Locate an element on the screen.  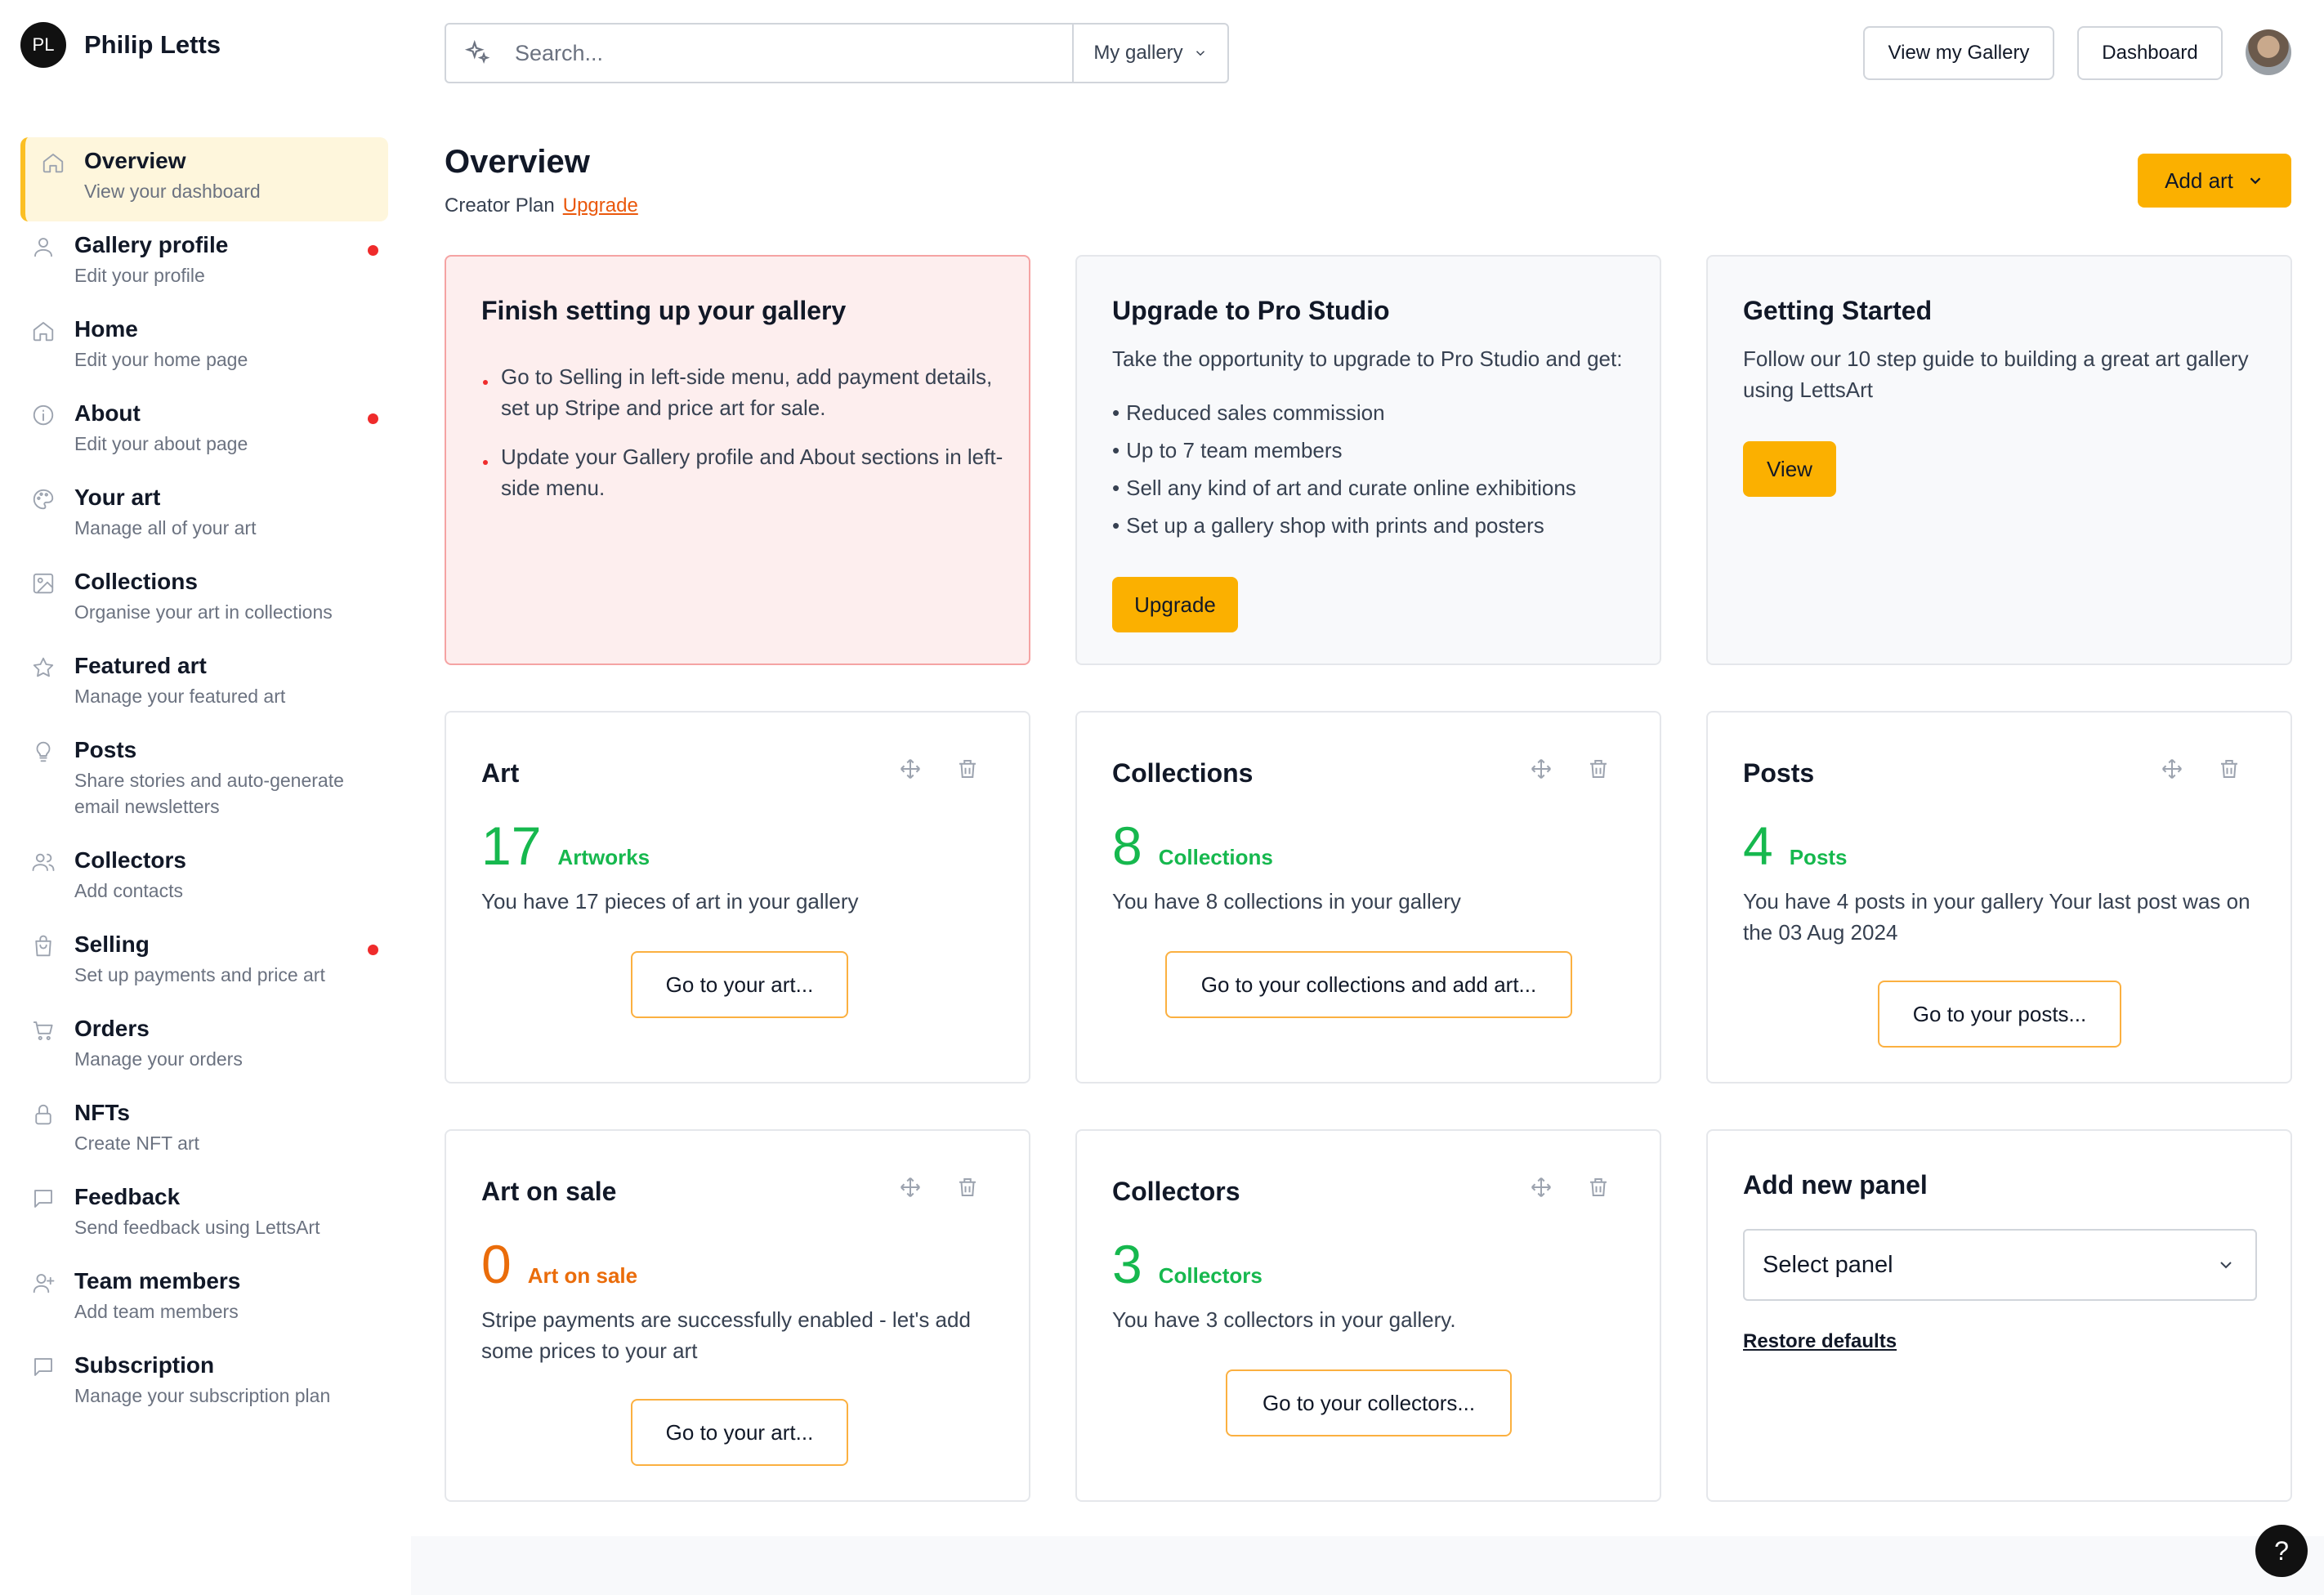
sidebar-item-gallery-profile: Gallery profile Edit your profile is located at coordinates (204, 263).